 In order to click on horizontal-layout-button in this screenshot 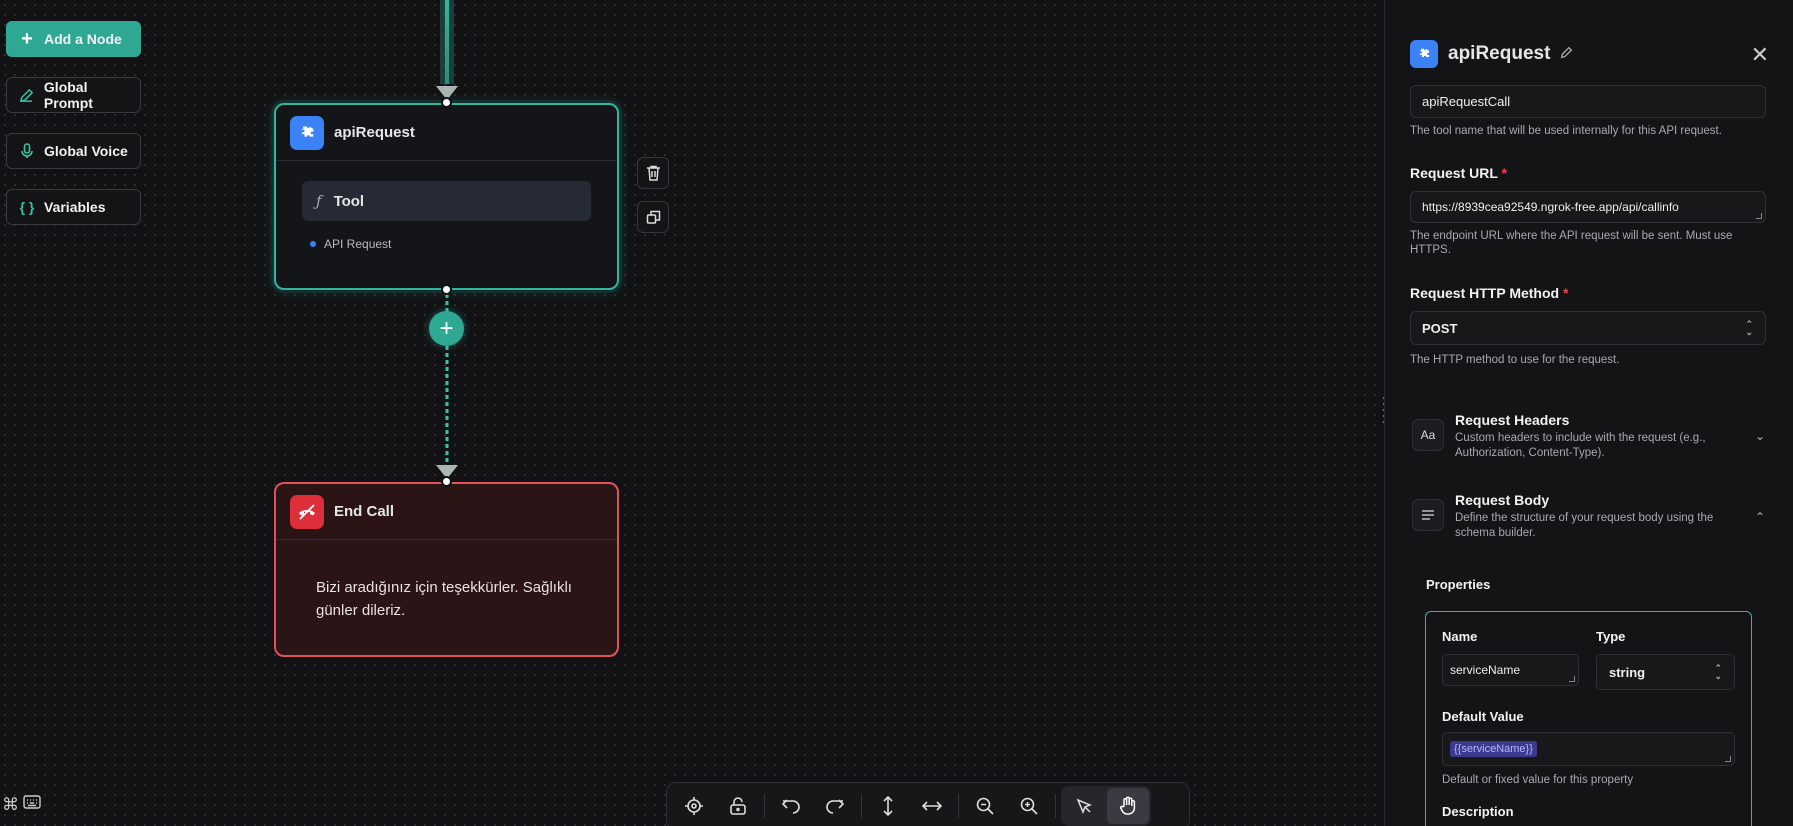, I will do `click(932, 806)`.